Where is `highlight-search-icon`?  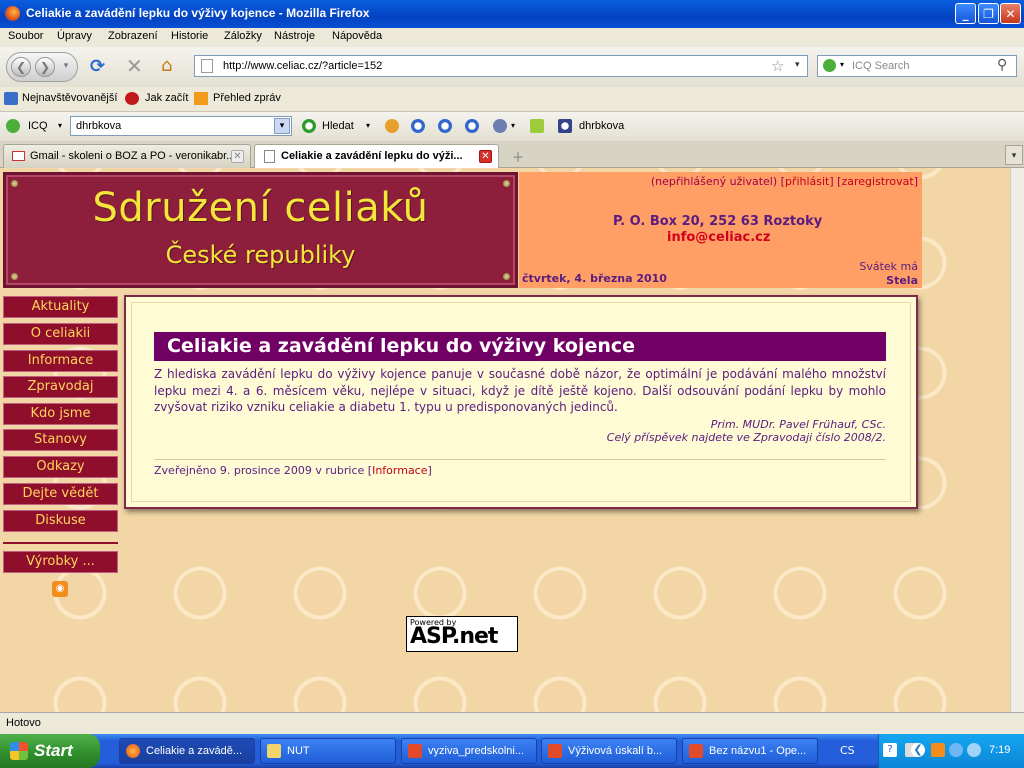 highlight-search-icon is located at coordinates (565, 126).